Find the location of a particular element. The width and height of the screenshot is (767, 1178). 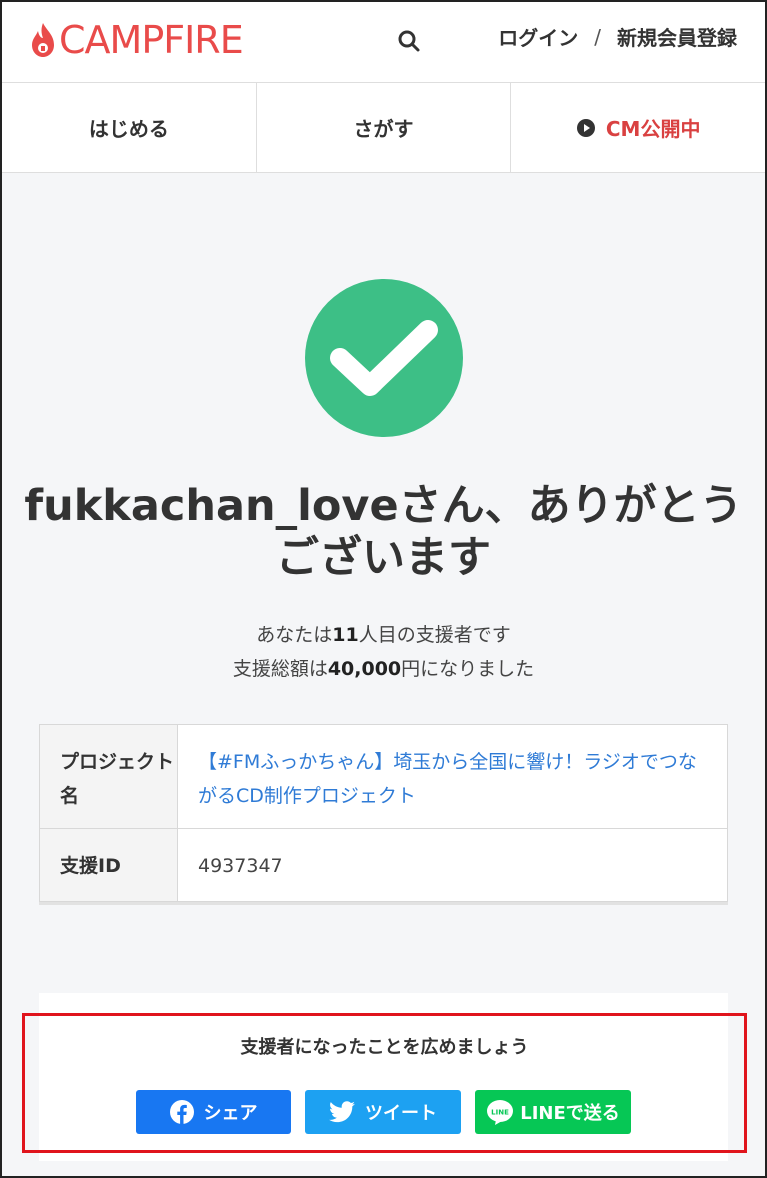

success-check-icon is located at coordinates (384, 358).